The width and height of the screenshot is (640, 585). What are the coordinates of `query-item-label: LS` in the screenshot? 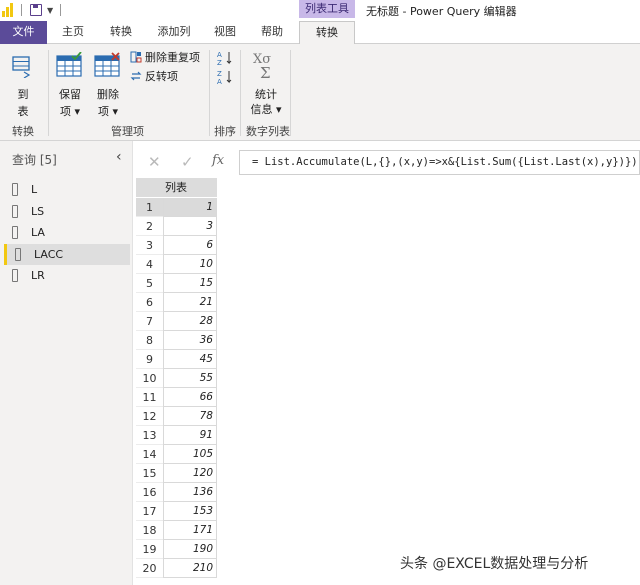 It's located at (38, 211).